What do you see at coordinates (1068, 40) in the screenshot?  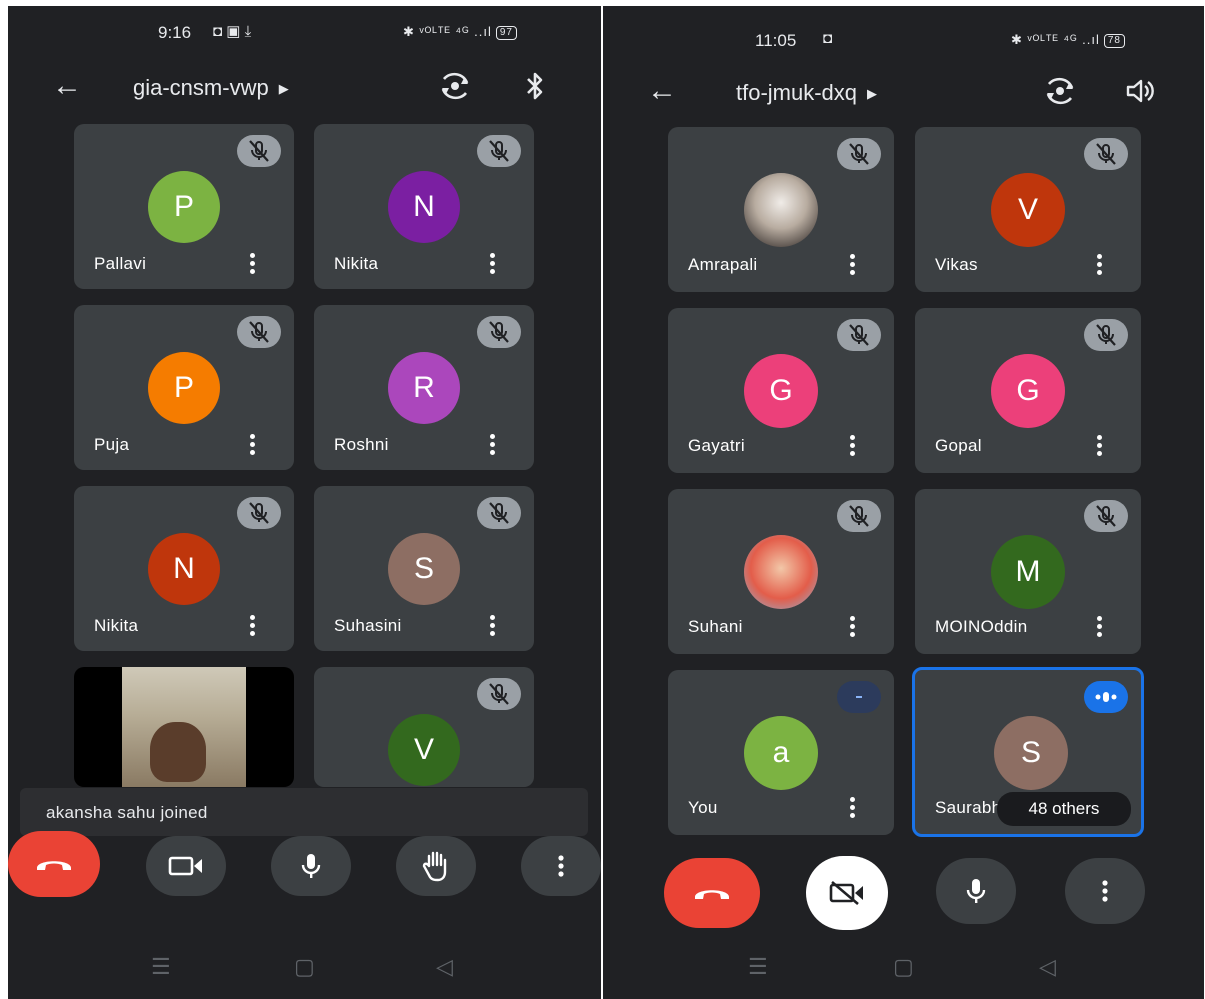 I see `status-signal-icons: ✱ ᵛᴼᴸᵀᴱ ⁴ᴳ ..ıl 78` at bounding box center [1068, 40].